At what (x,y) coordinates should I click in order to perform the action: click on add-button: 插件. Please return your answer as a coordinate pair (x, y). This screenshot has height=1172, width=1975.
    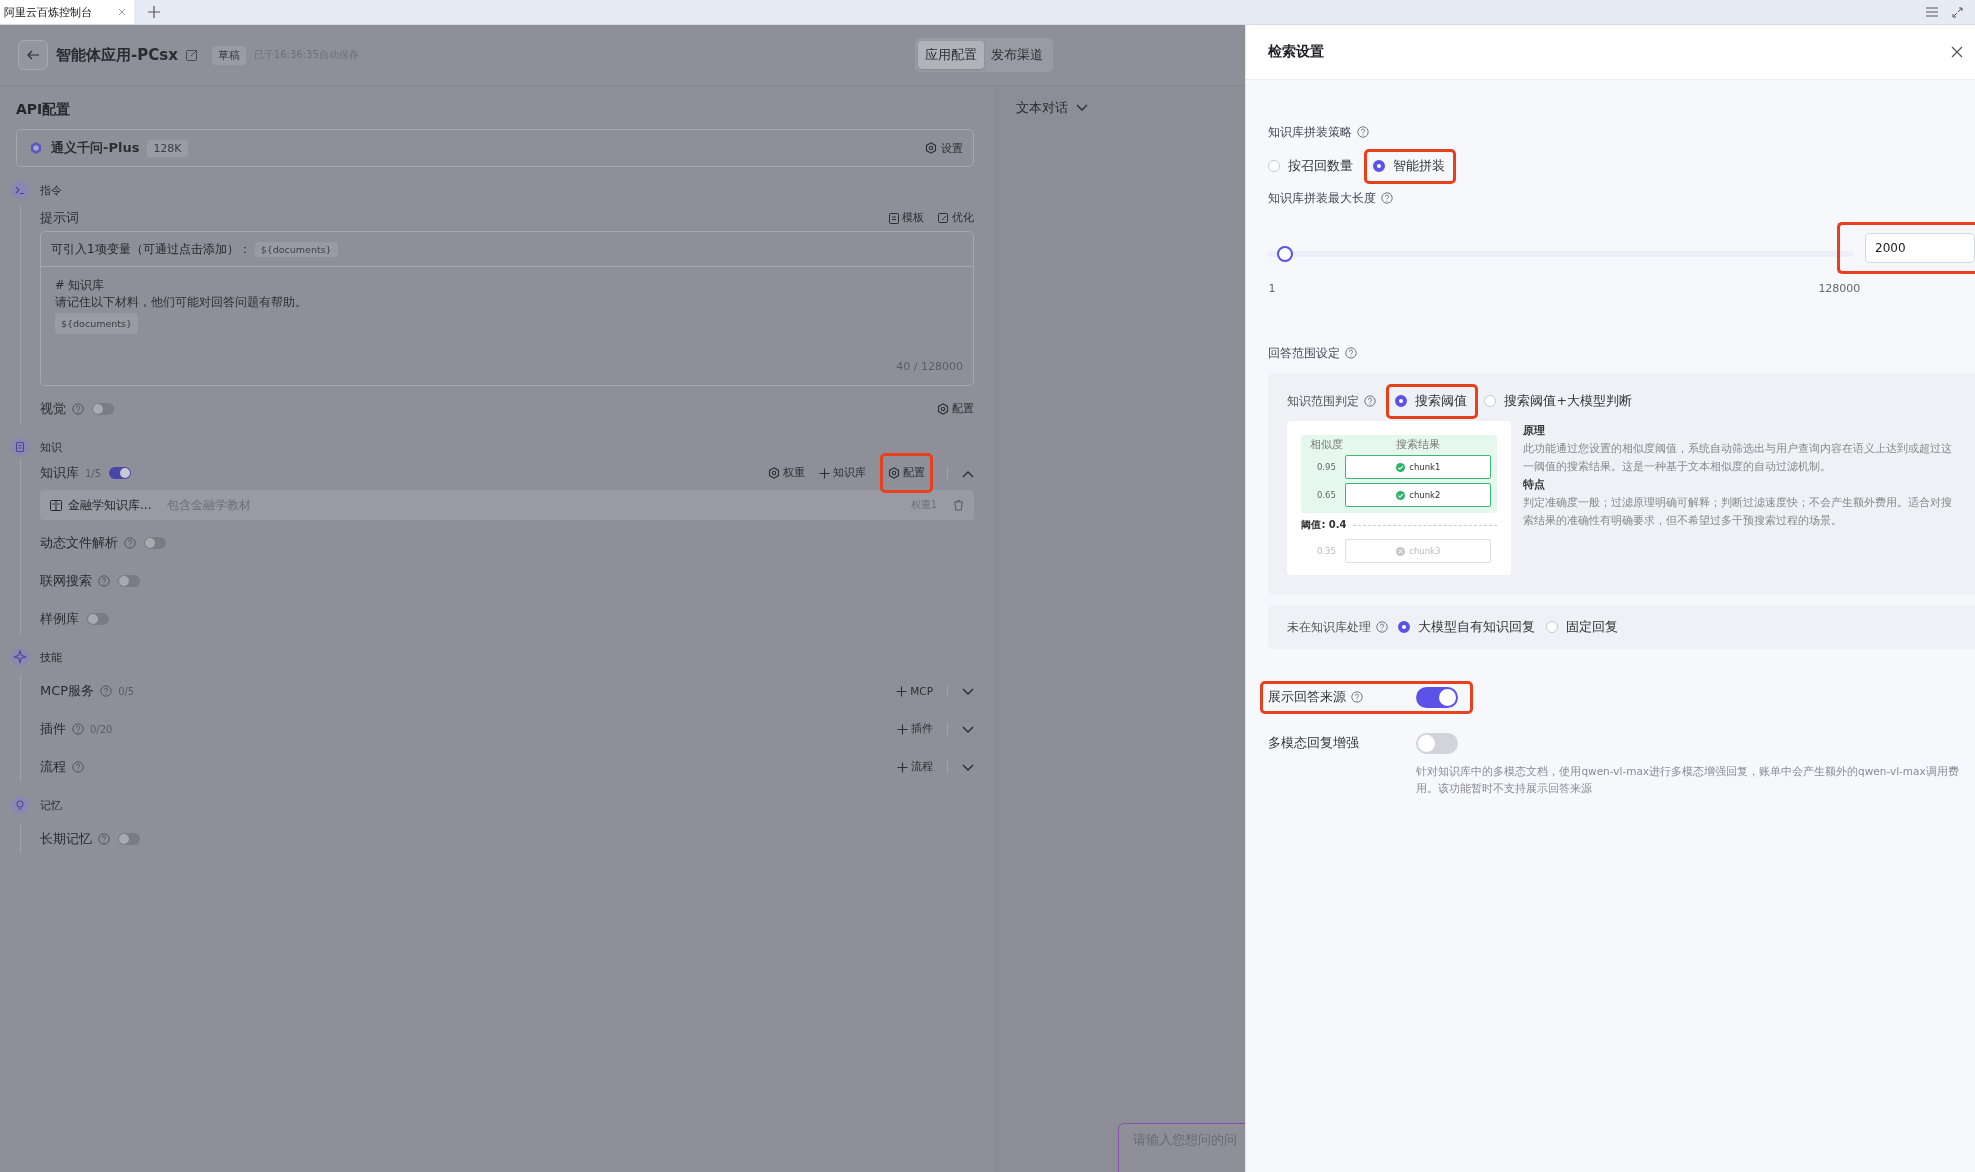
    Looking at the image, I should click on (915, 729).